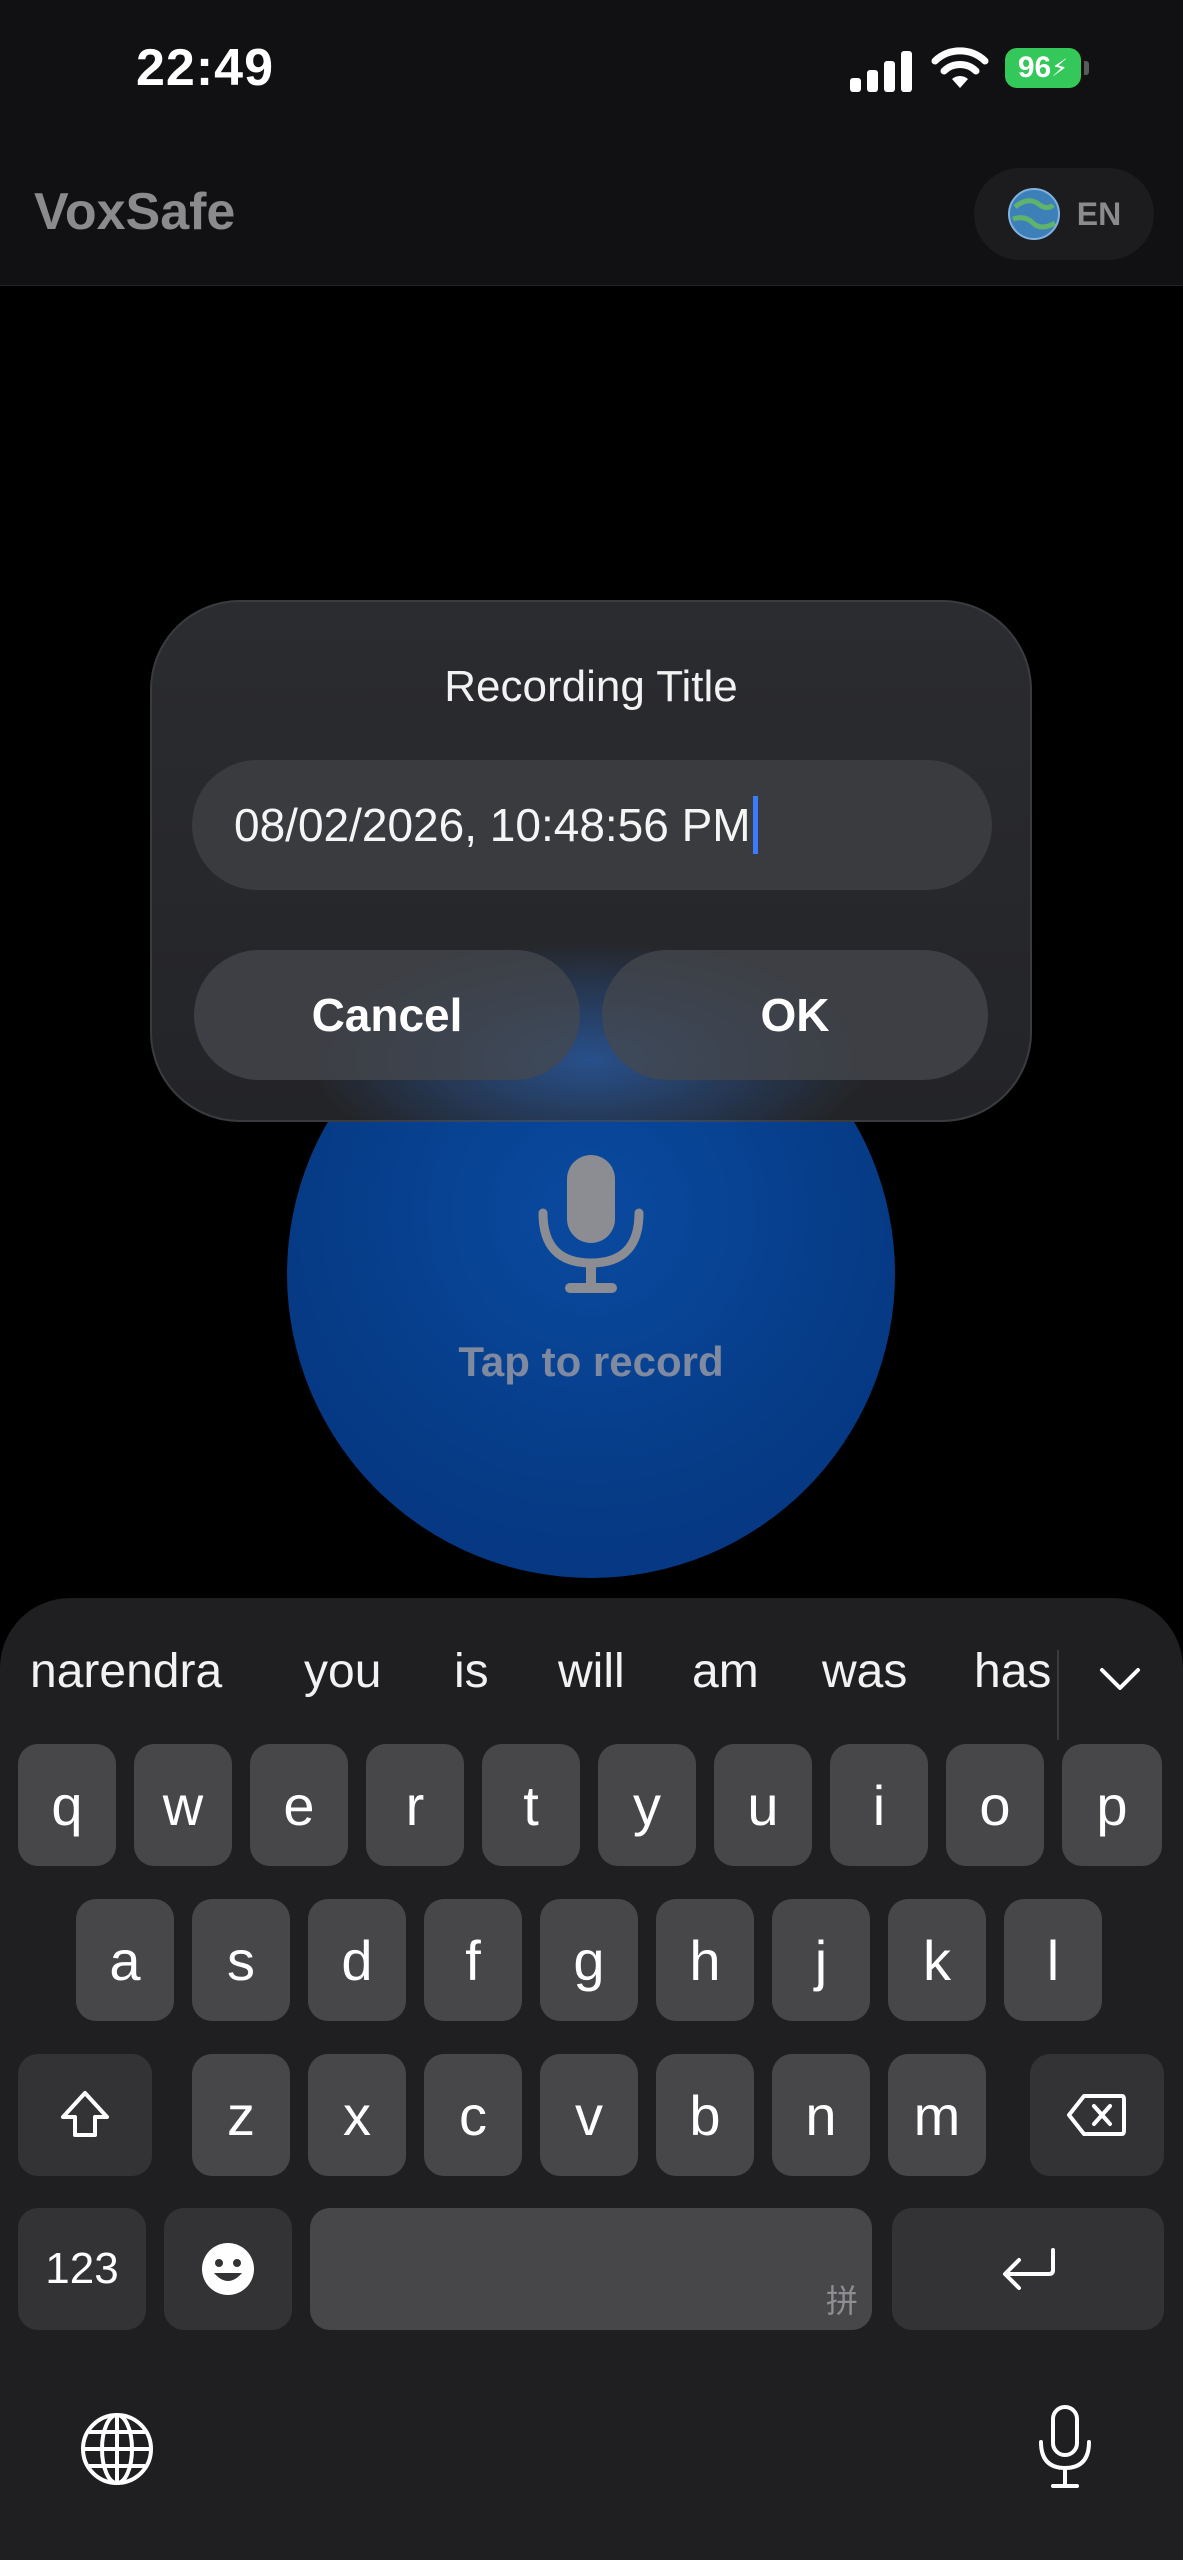 This screenshot has width=1183, height=2560. What do you see at coordinates (589, 2115) in the screenshot?
I see `key-v: v` at bounding box center [589, 2115].